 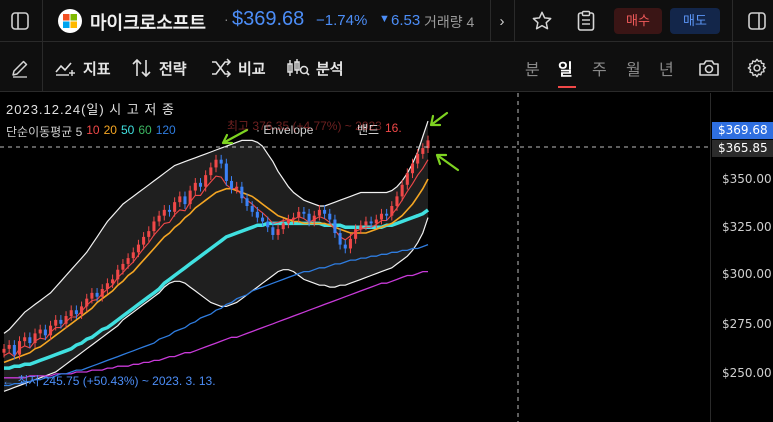 I want to click on volume-label: 거래량 4, so click(x=449, y=22).